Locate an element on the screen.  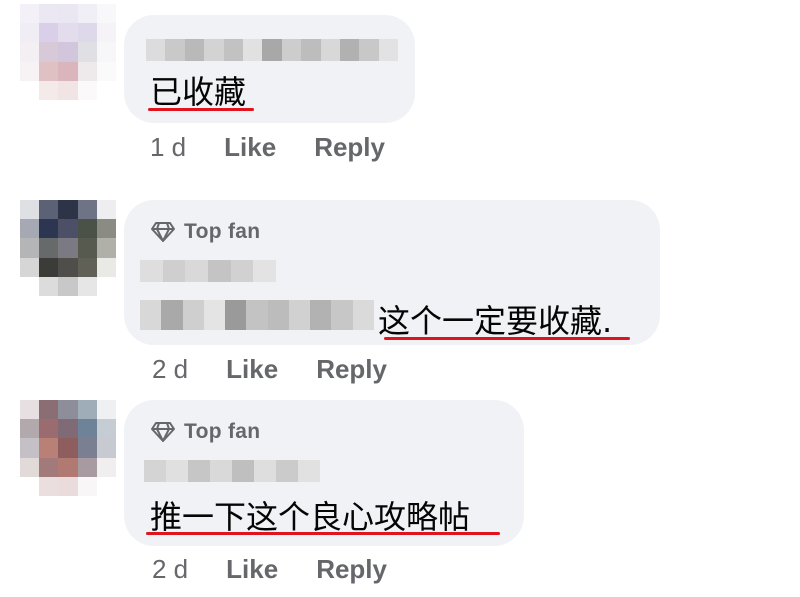
redacted-text is located at coordinates (257, 315).